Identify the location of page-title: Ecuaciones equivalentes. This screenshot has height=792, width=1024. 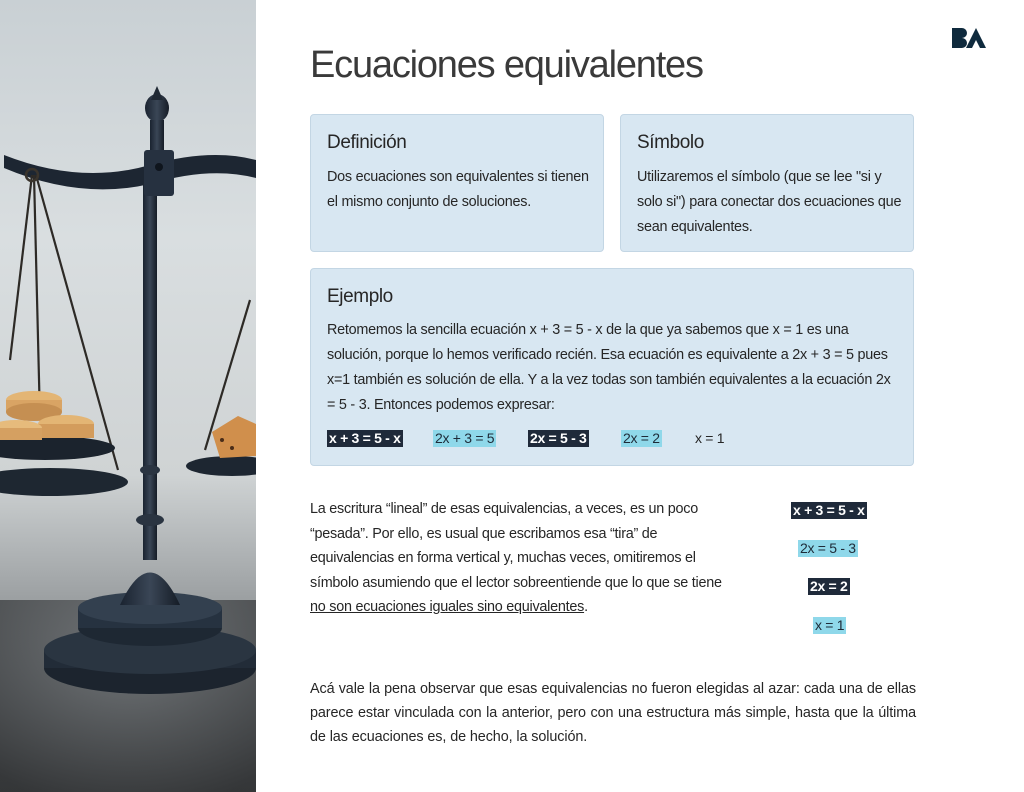
(507, 65).